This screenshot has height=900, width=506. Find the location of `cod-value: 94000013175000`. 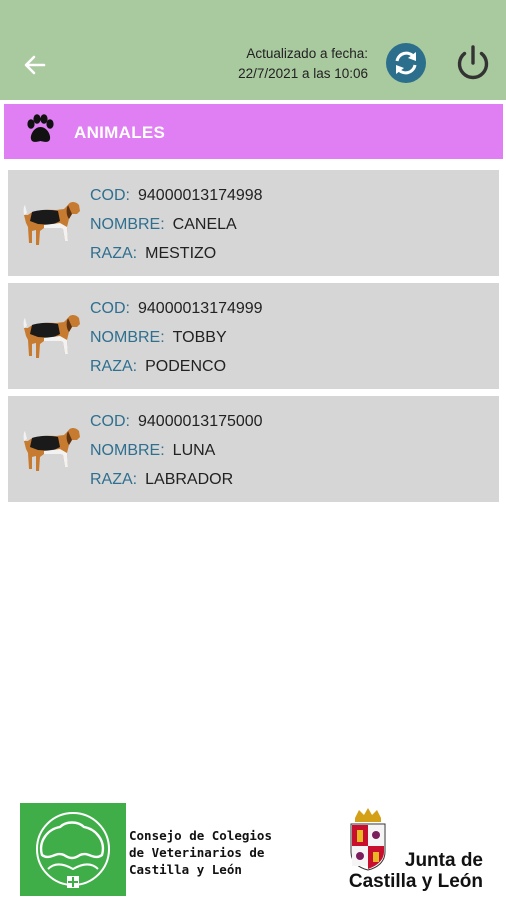

cod-value: 94000013175000 is located at coordinates (200, 421).